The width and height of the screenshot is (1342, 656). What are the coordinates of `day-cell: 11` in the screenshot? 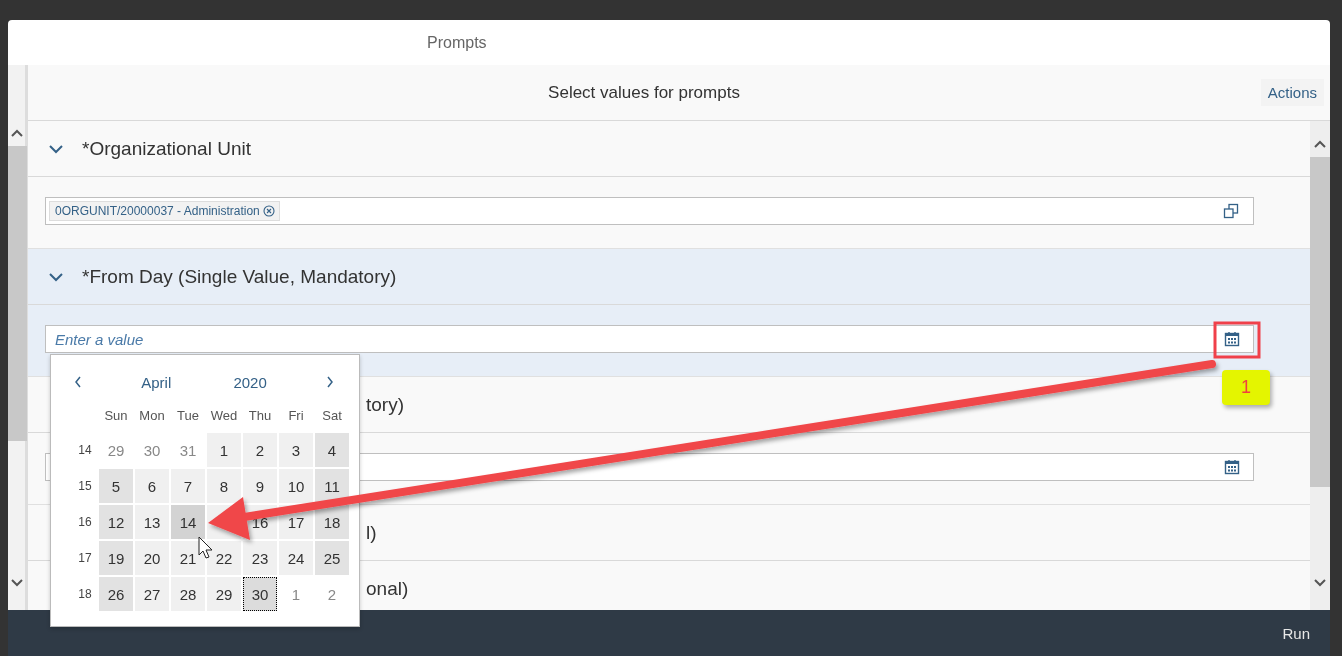 It's located at (332, 486).